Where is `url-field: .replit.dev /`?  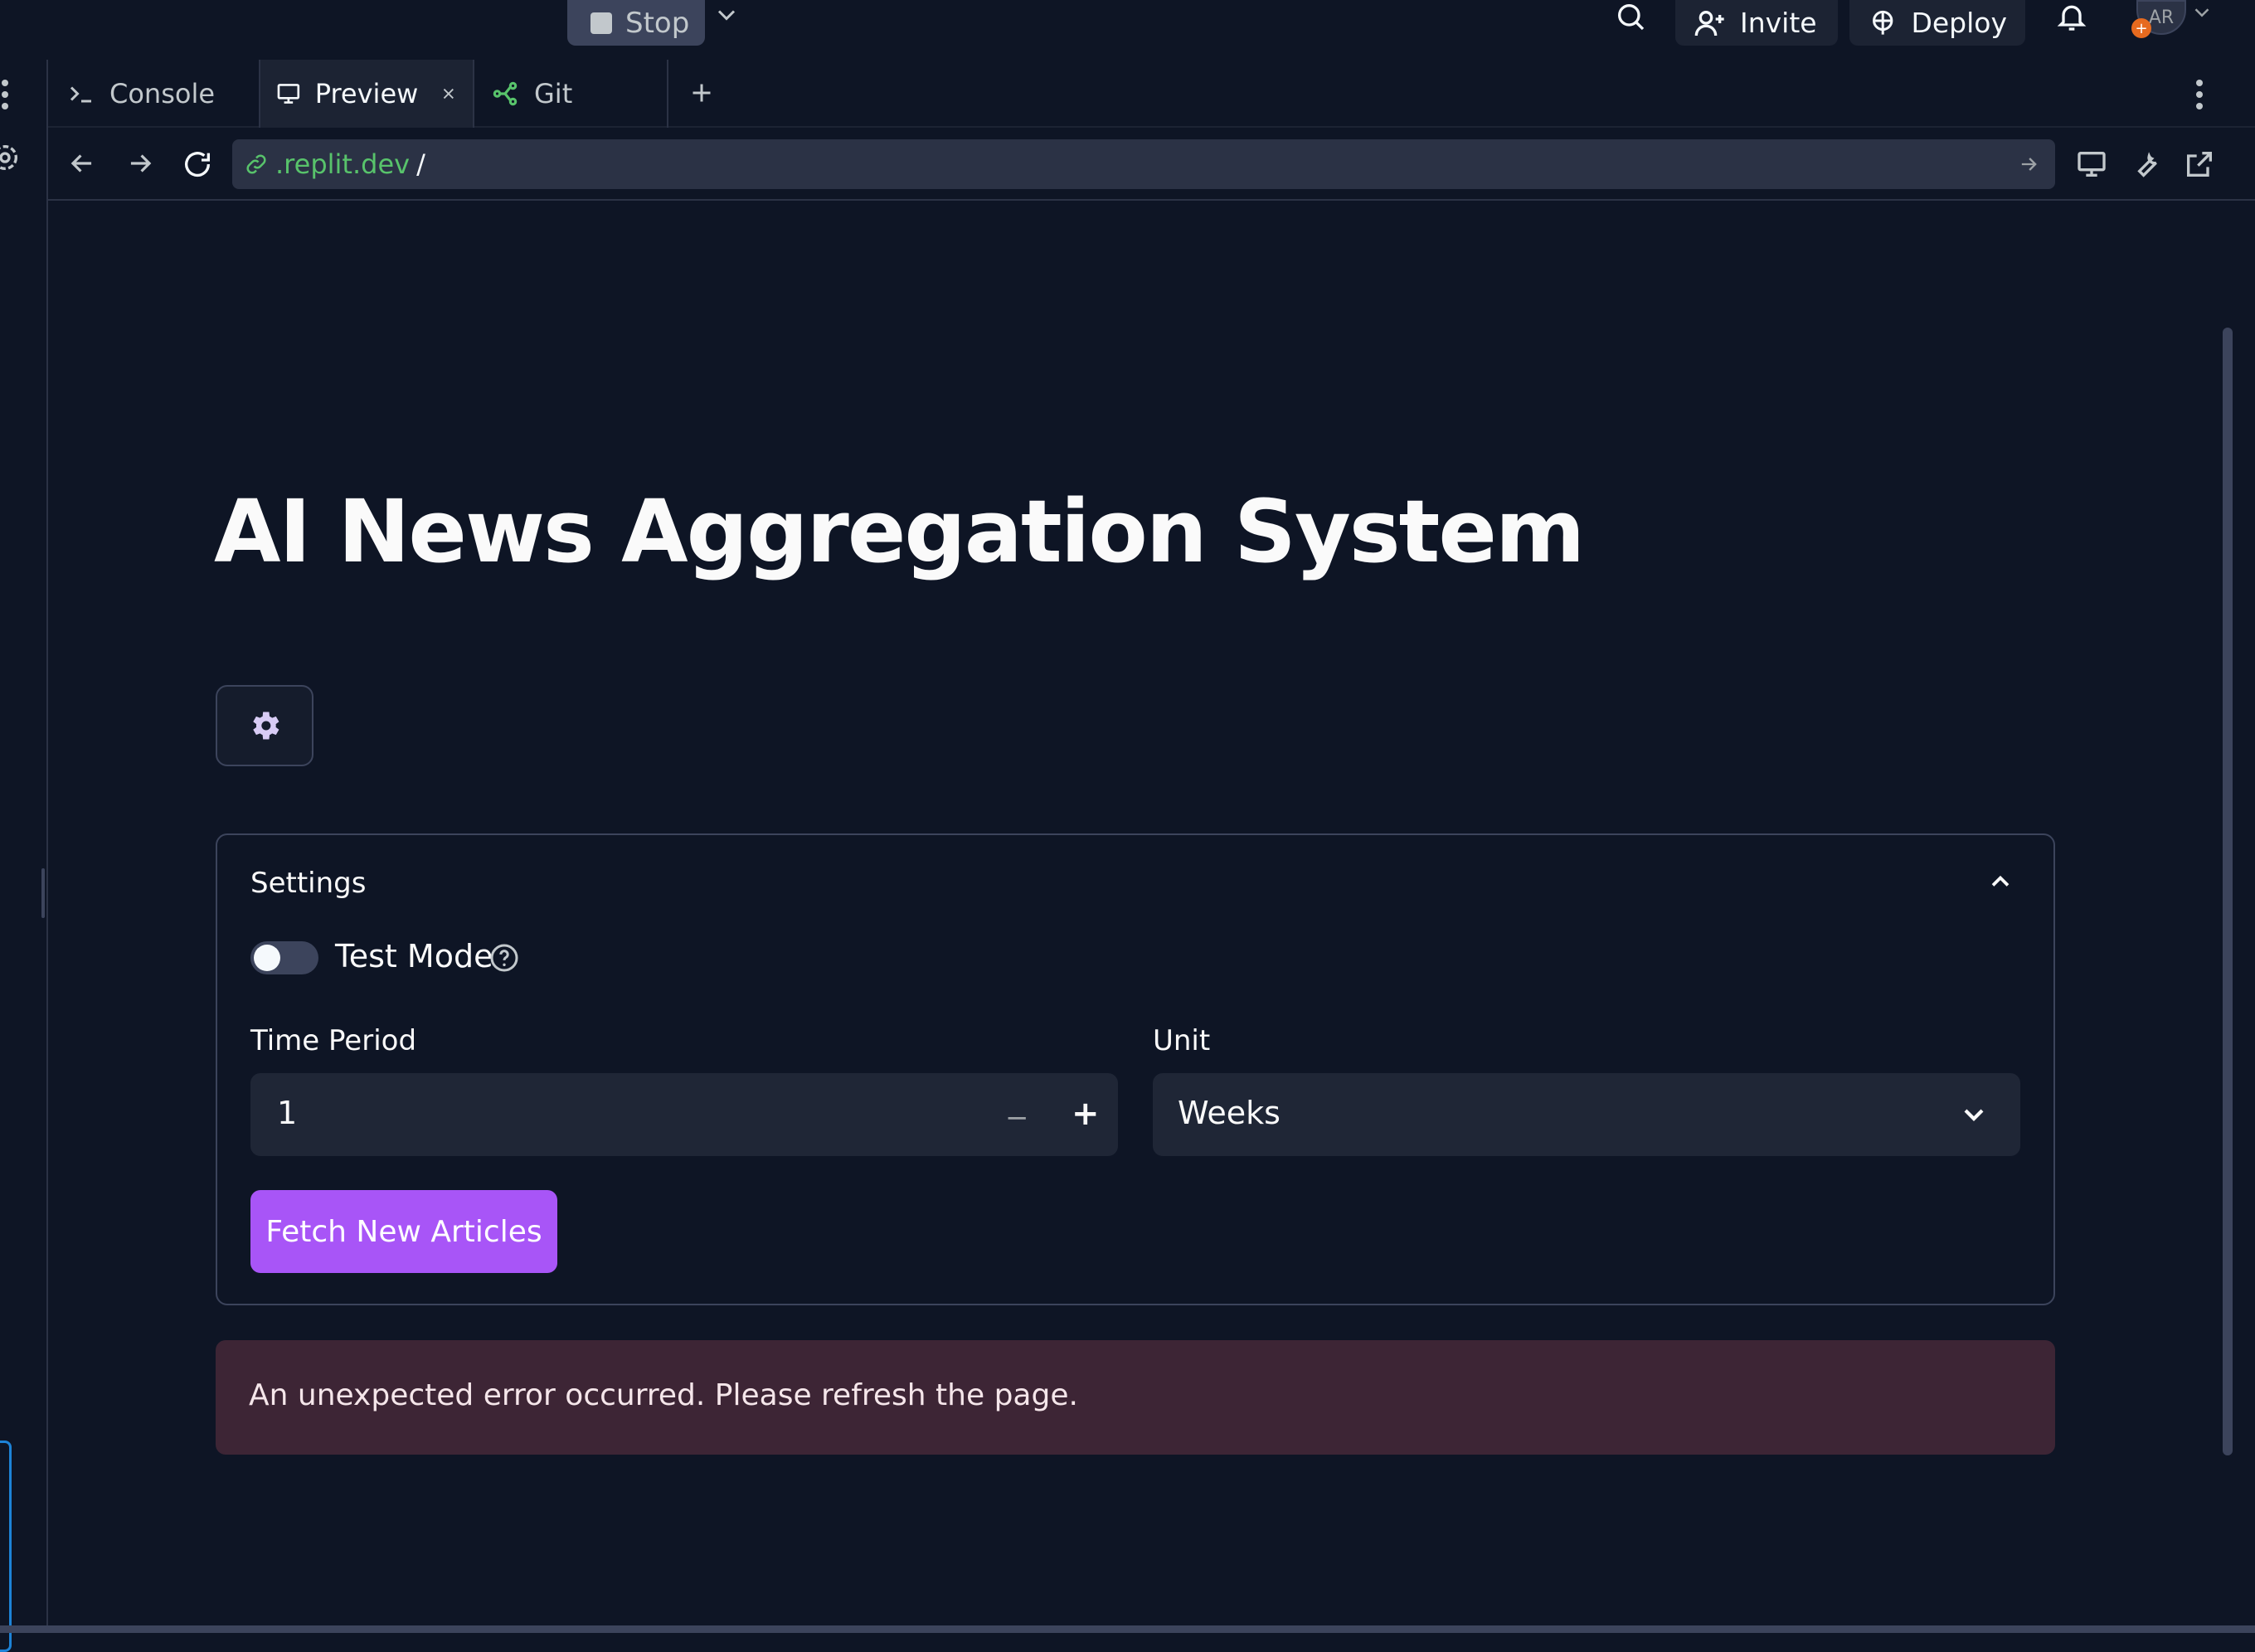 url-field: .replit.dev / is located at coordinates (1143, 164).